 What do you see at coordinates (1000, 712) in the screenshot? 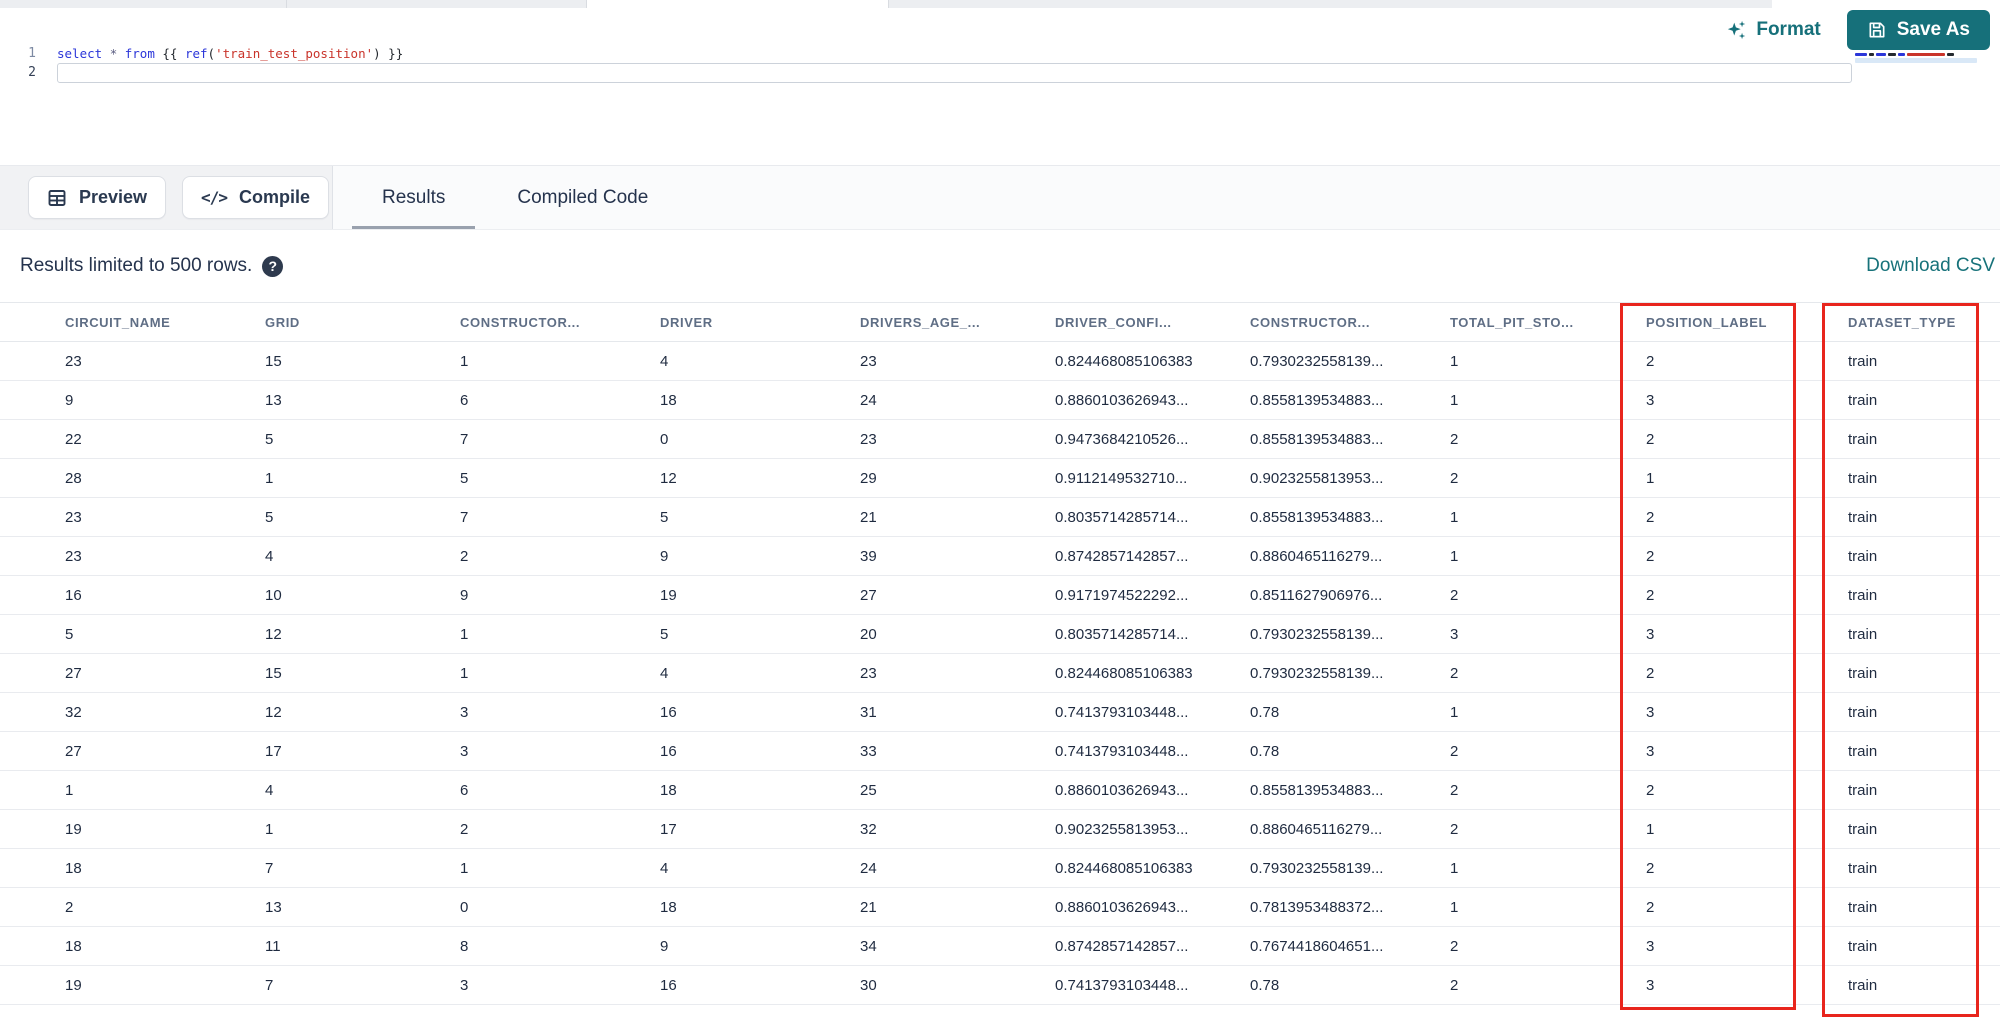
I see `table-row: 32 12 3 16 31 0.7413793103448... 0.78 1 3 train` at bounding box center [1000, 712].